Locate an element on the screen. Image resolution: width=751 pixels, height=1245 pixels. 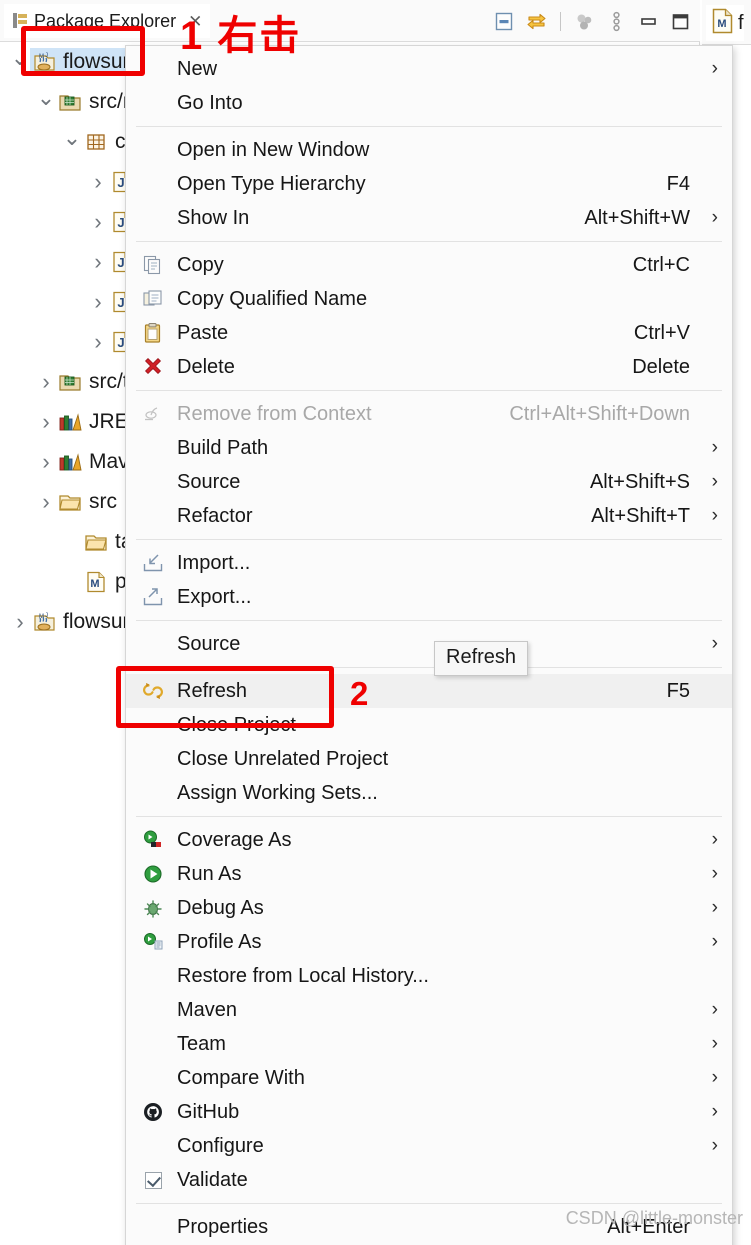
menu-item-export: Export...› is located at coordinates (429, 597).